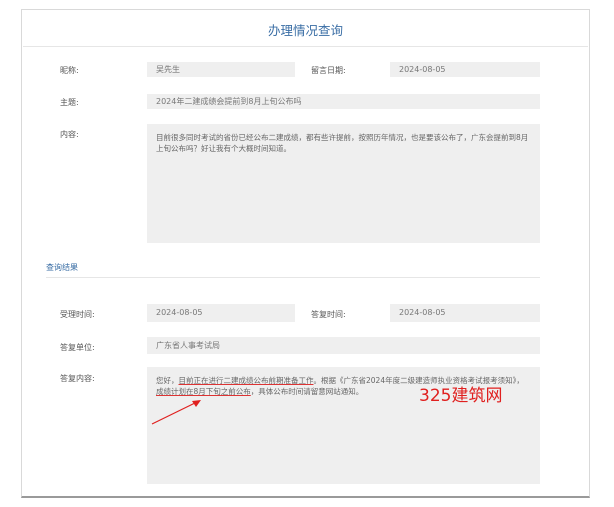 The width and height of the screenshot is (614, 507). I want to click on content-label: 内容:, so click(69, 134).